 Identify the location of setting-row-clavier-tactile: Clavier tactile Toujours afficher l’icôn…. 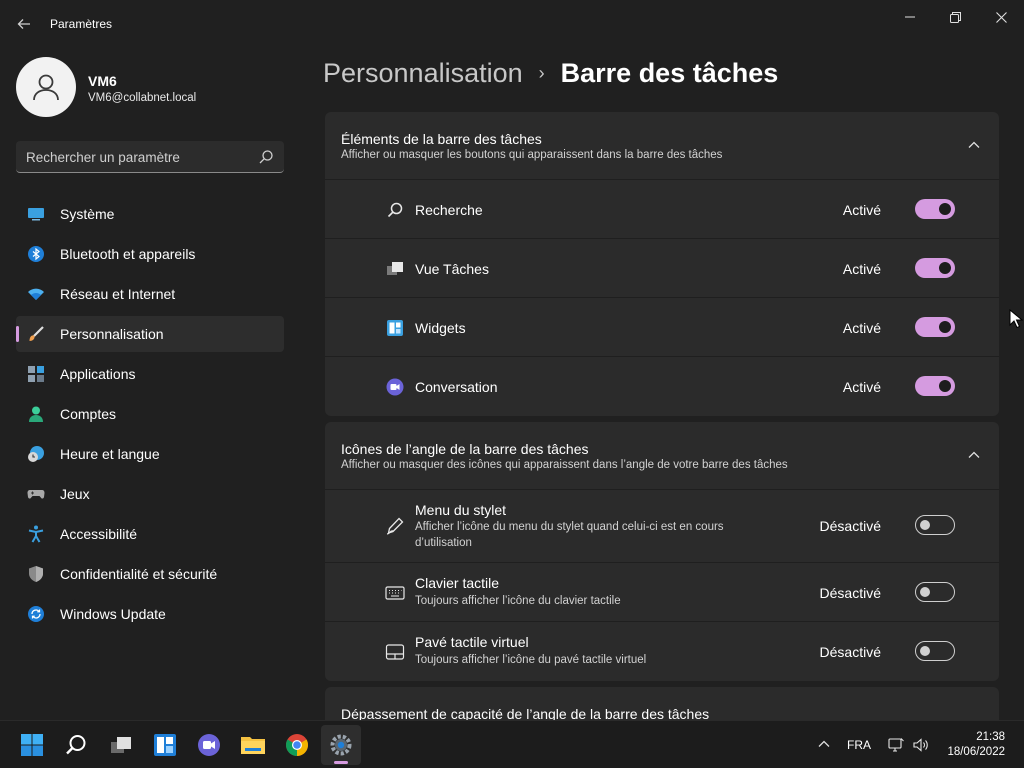
(662, 592).